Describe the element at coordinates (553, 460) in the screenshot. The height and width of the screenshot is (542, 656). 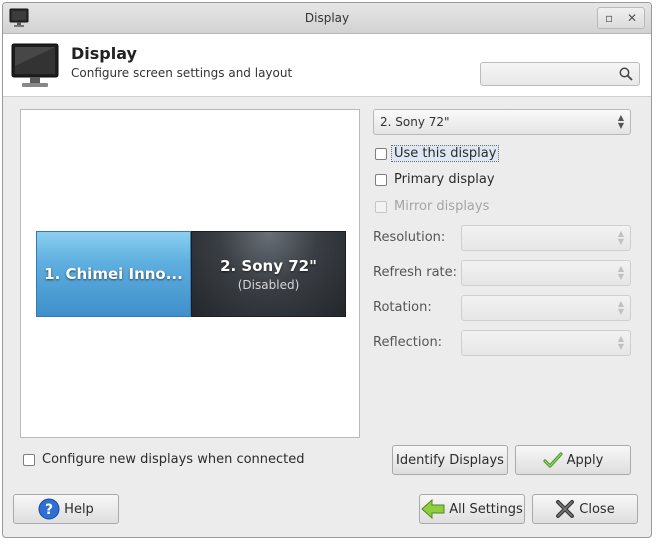
I see `checkmark-icon` at that location.